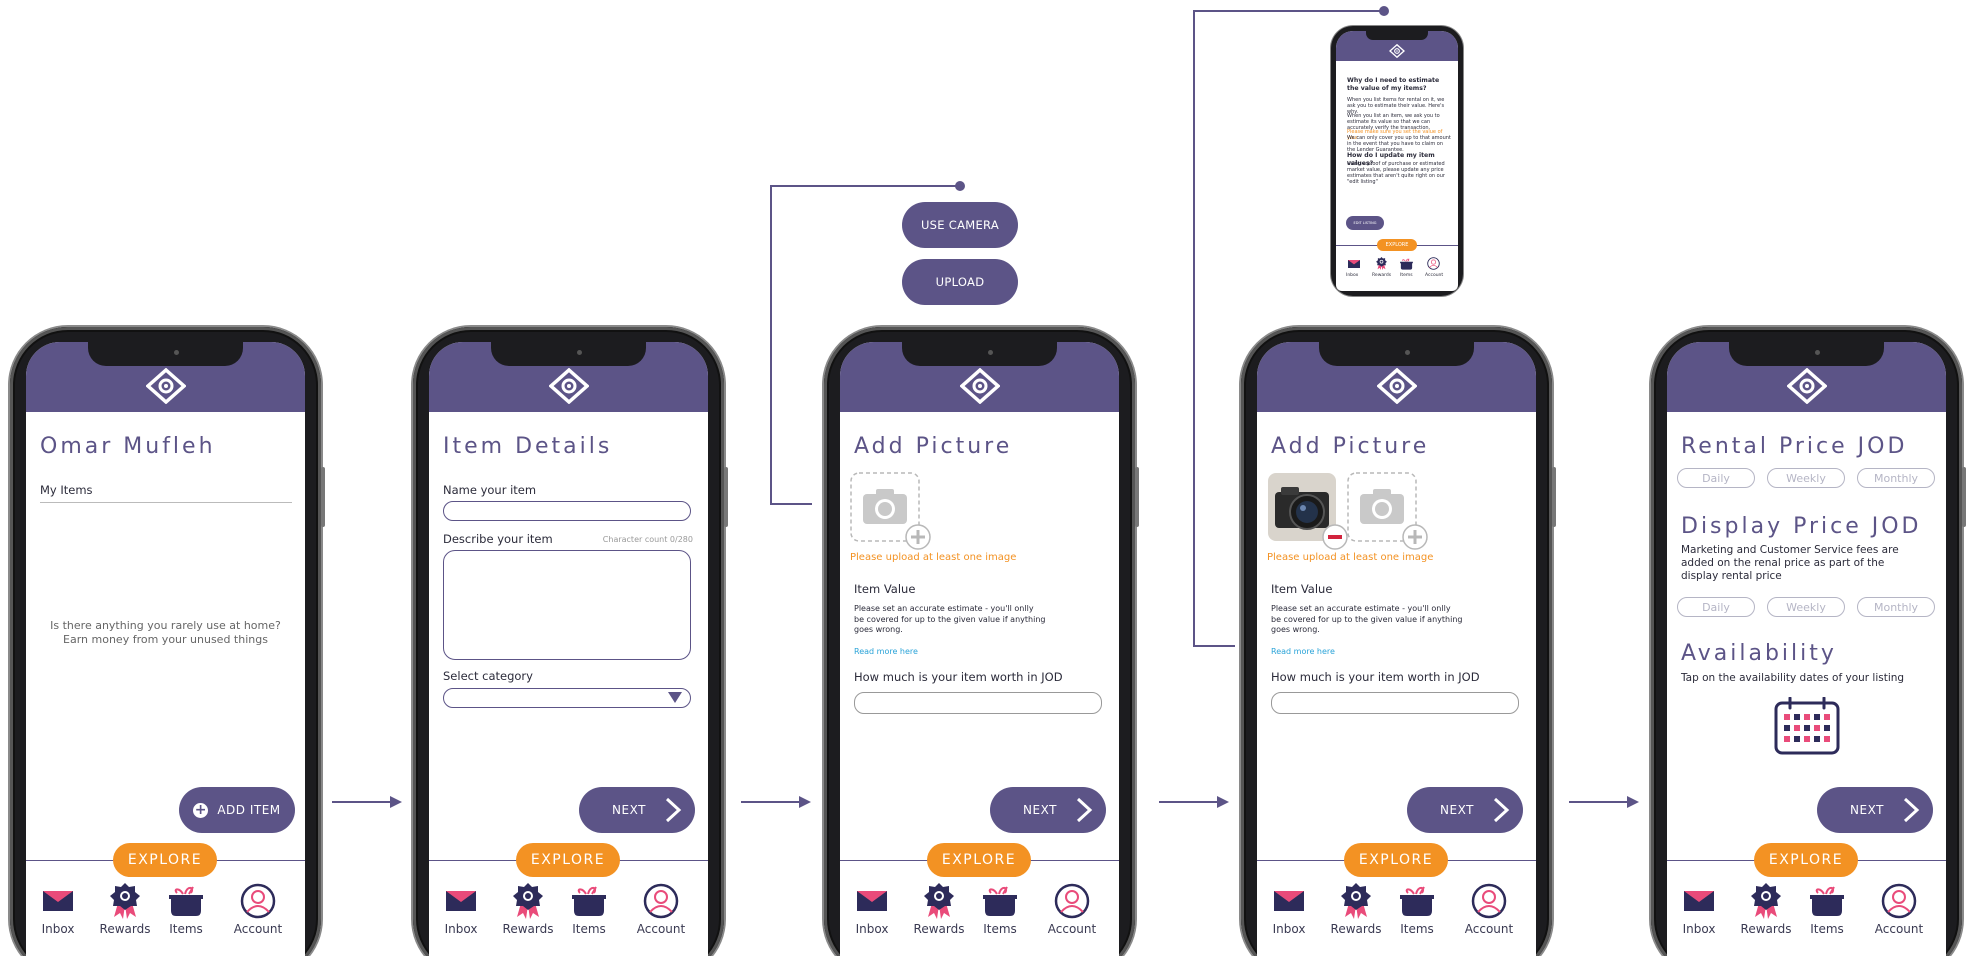 This screenshot has width=1971, height=956. I want to click on triangle-down-icon, so click(675, 697).